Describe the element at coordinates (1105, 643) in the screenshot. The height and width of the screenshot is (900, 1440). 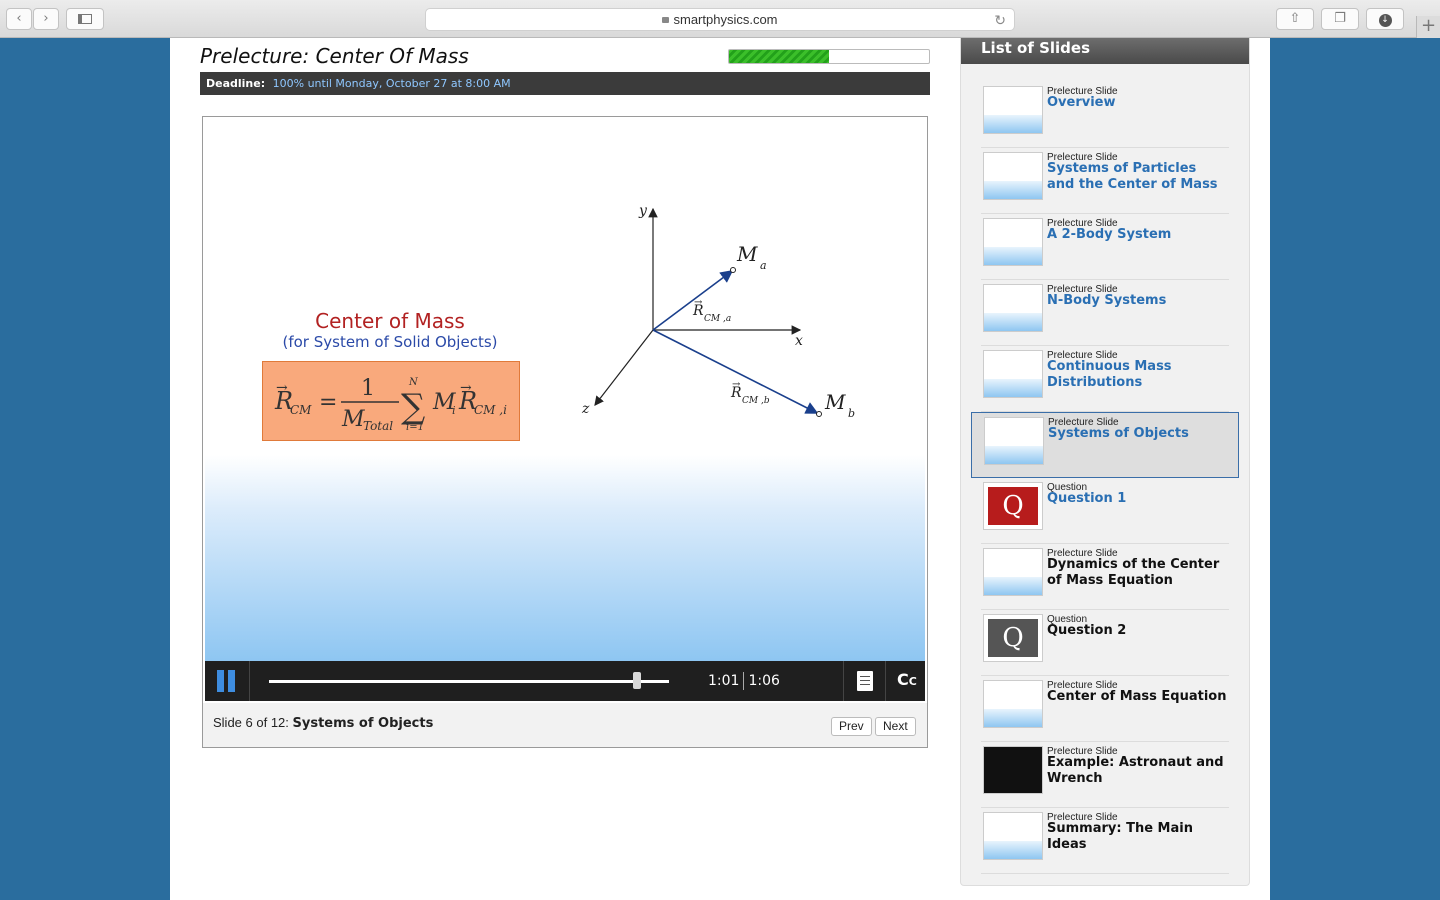
I see `slide-list-item: Q Question Question 2` at that location.